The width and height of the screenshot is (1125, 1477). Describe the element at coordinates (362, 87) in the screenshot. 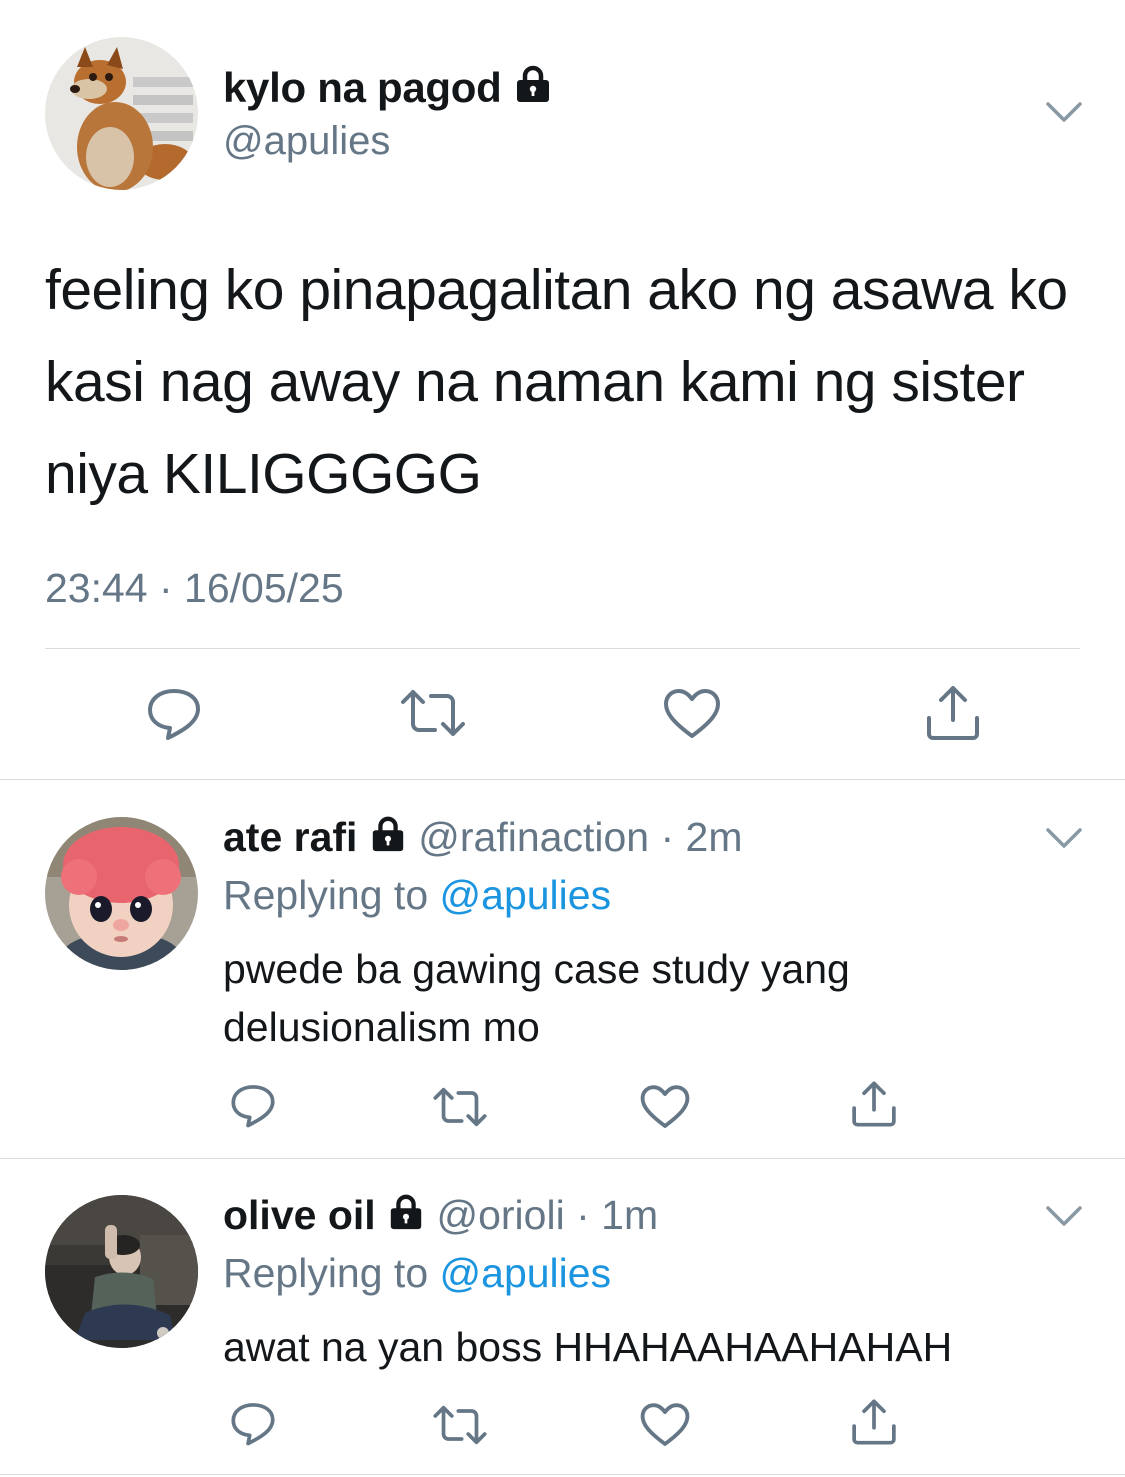

I see `display-name-text: kylo na pagod` at that location.